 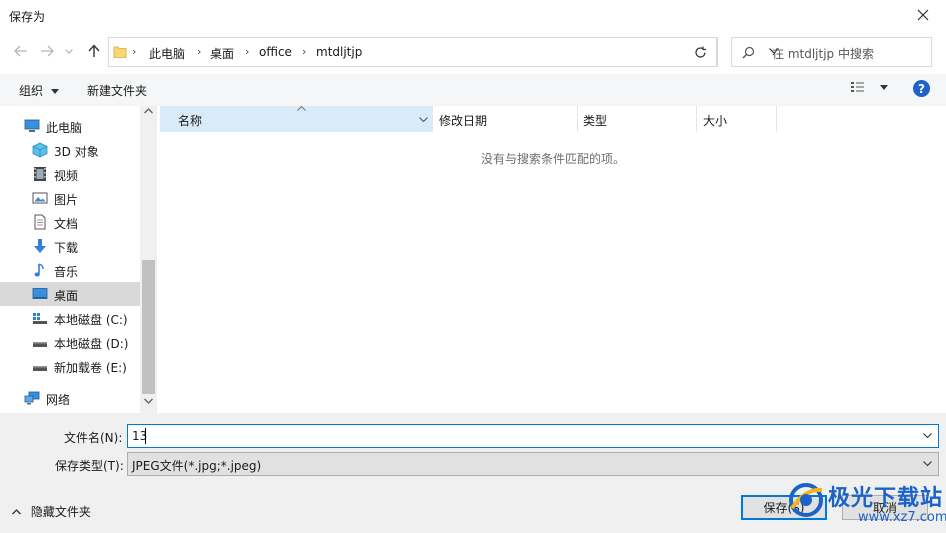 I want to click on sidebar-item-this-pc: 此电脑, so click(x=70, y=126).